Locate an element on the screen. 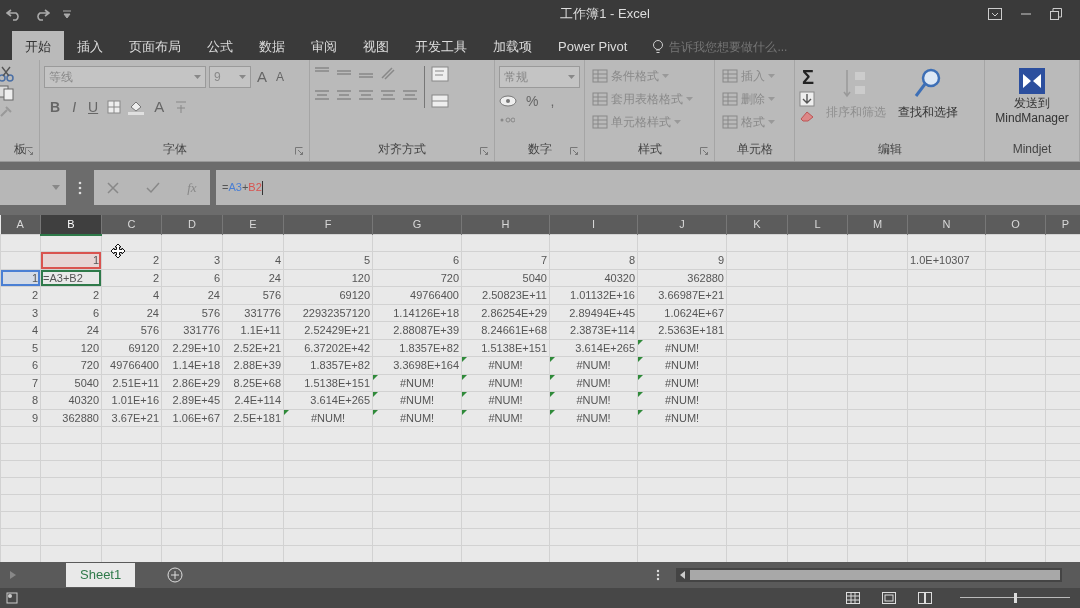  shrink-font-button: A is located at coordinates (280, 77).